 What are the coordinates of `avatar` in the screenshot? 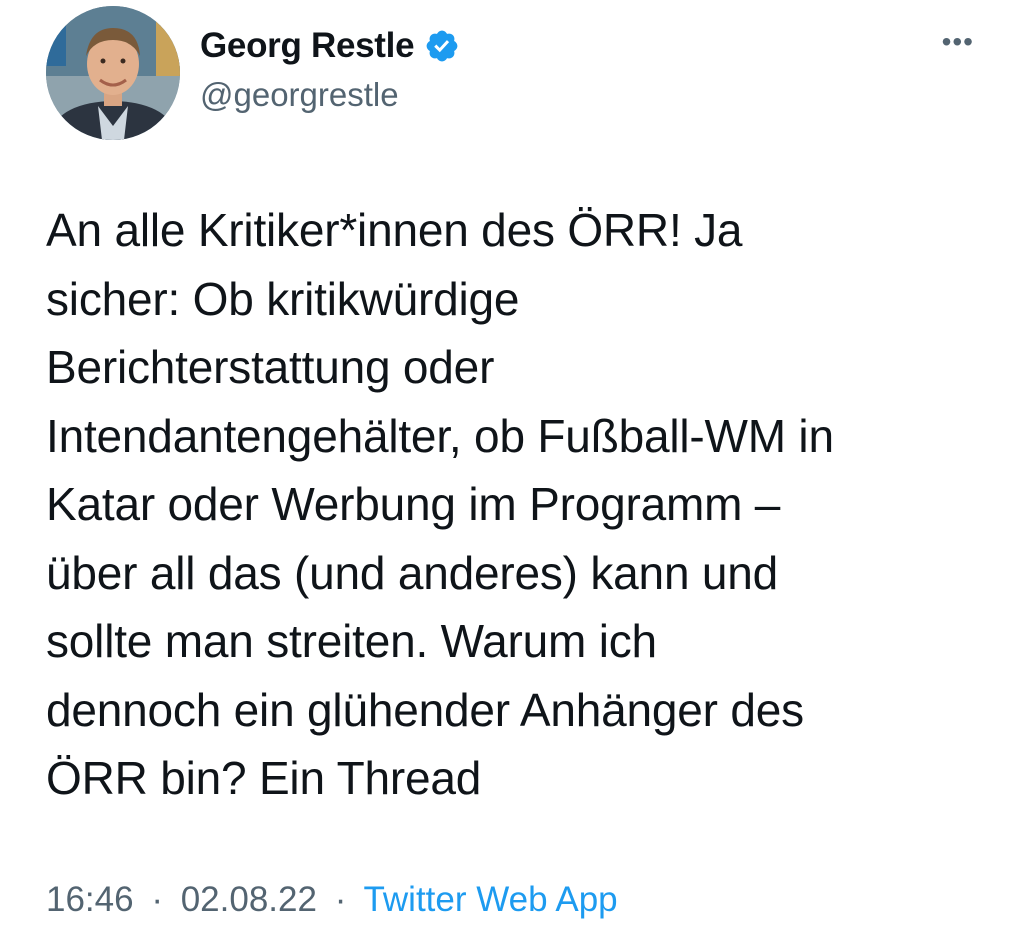 It's located at (113, 73).